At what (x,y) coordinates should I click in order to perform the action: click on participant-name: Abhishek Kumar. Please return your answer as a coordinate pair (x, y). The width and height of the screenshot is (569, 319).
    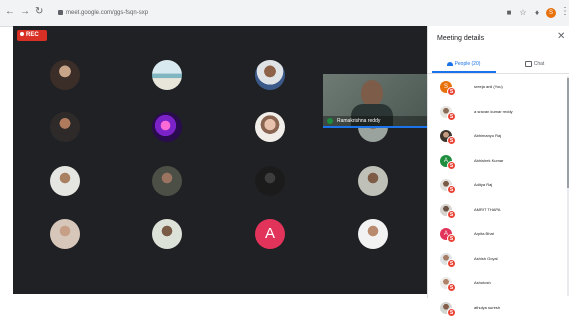
    Looking at the image, I should click on (489, 160).